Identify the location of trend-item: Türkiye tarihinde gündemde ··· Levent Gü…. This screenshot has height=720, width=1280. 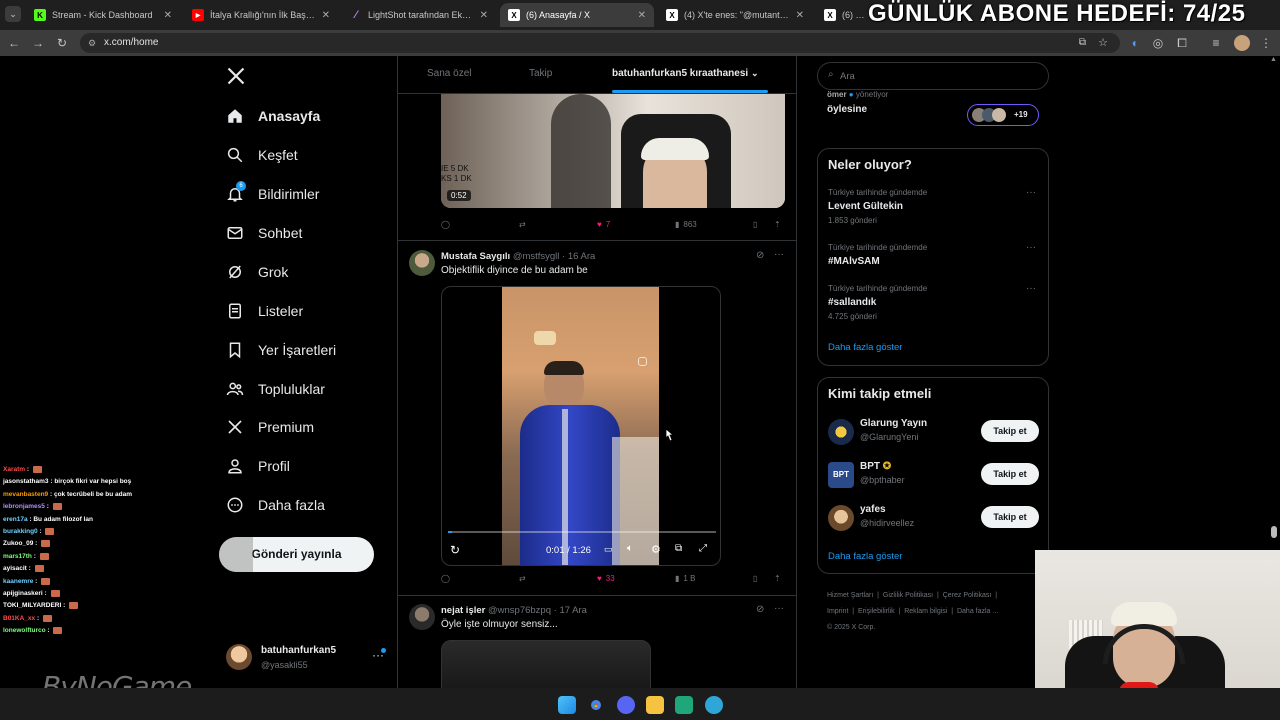
(933, 205).